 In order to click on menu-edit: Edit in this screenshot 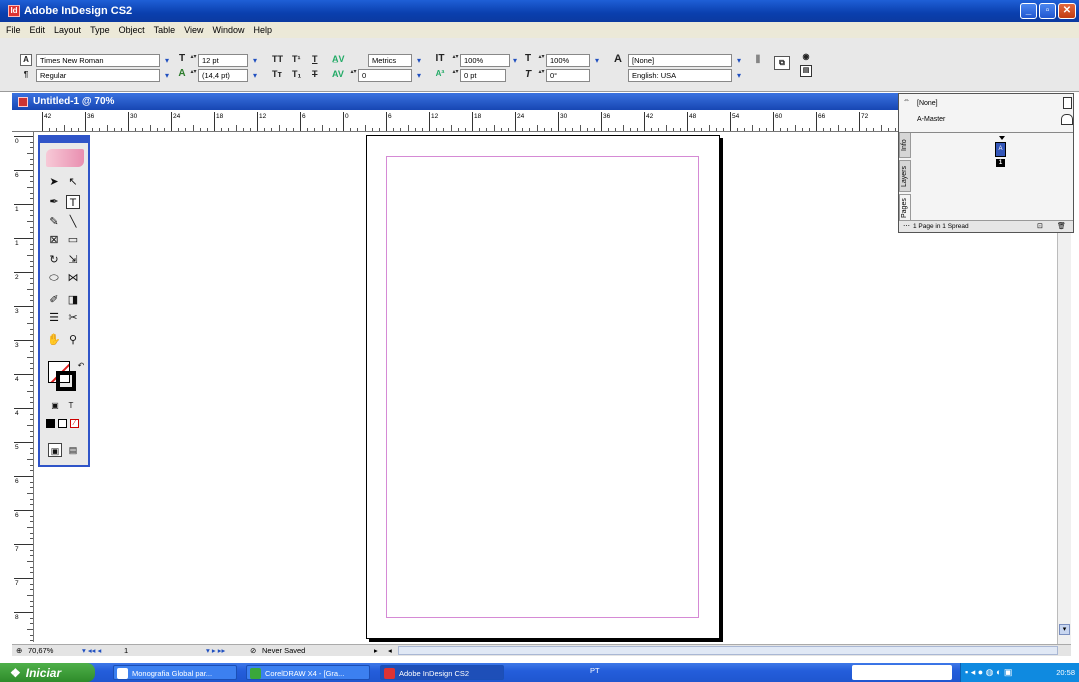, I will do `click(38, 30)`.